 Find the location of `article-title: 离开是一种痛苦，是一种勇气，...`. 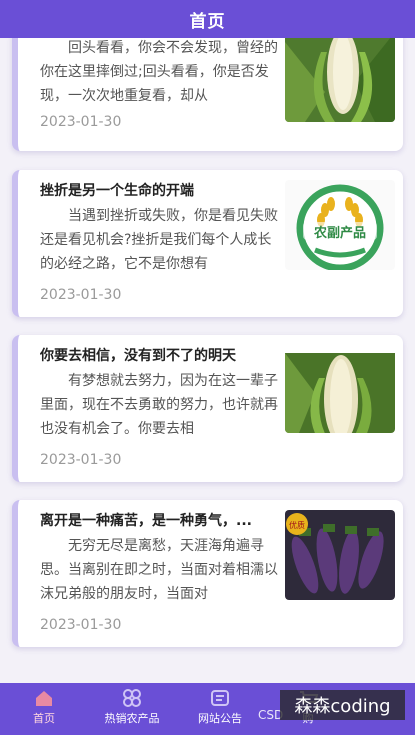

article-title: 离开是一种痛苦，是一种勇气，... is located at coordinates (146, 521).